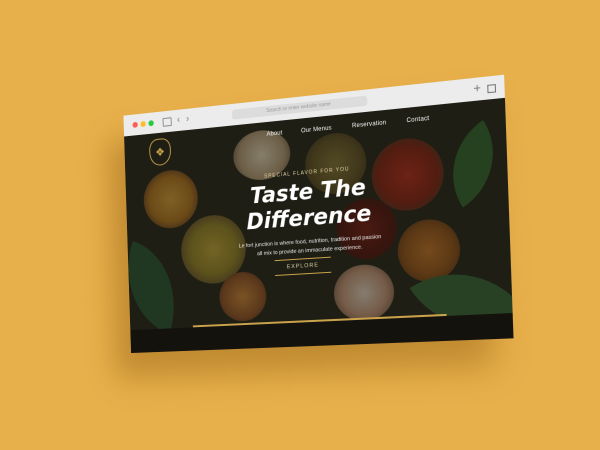 Image resolution: width=600 pixels, height=450 pixels. What do you see at coordinates (187, 119) in the screenshot?
I see `forward-icon: ›` at bounding box center [187, 119].